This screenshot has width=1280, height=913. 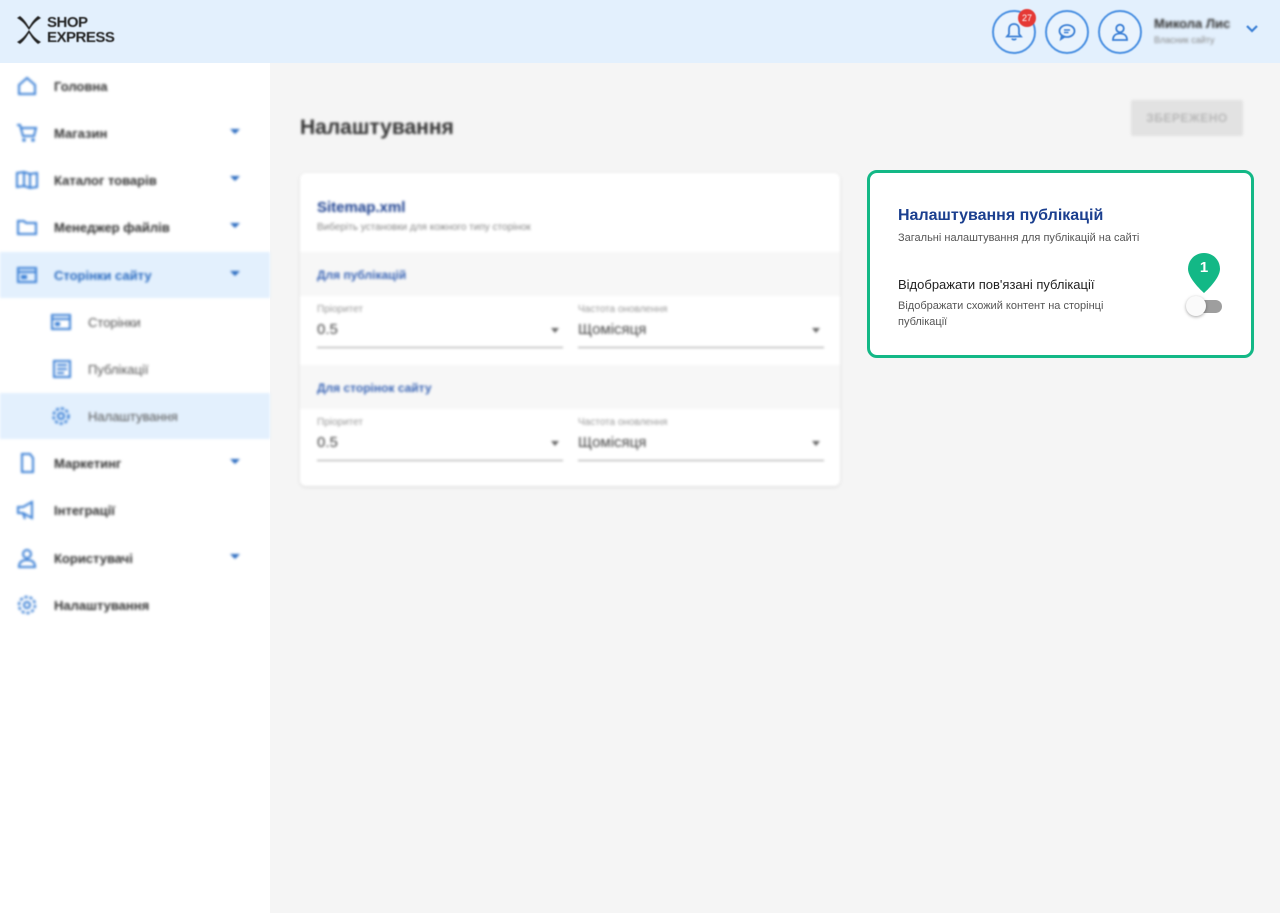 What do you see at coordinates (135, 86) in the screenshot?
I see `sidebar-item-home: Головна` at bounding box center [135, 86].